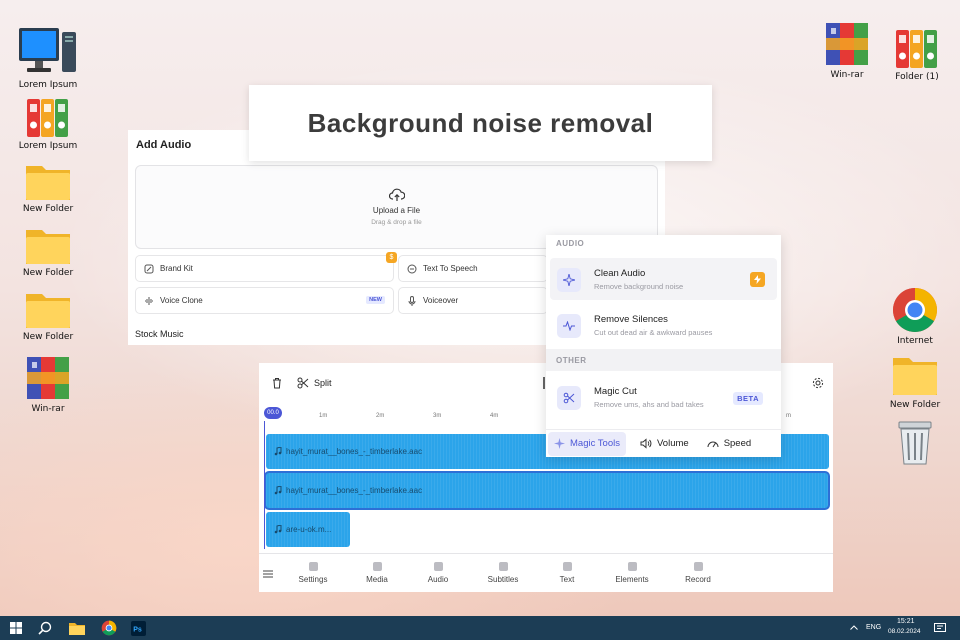  I want to click on taskbar-chrome, so click(109, 628).